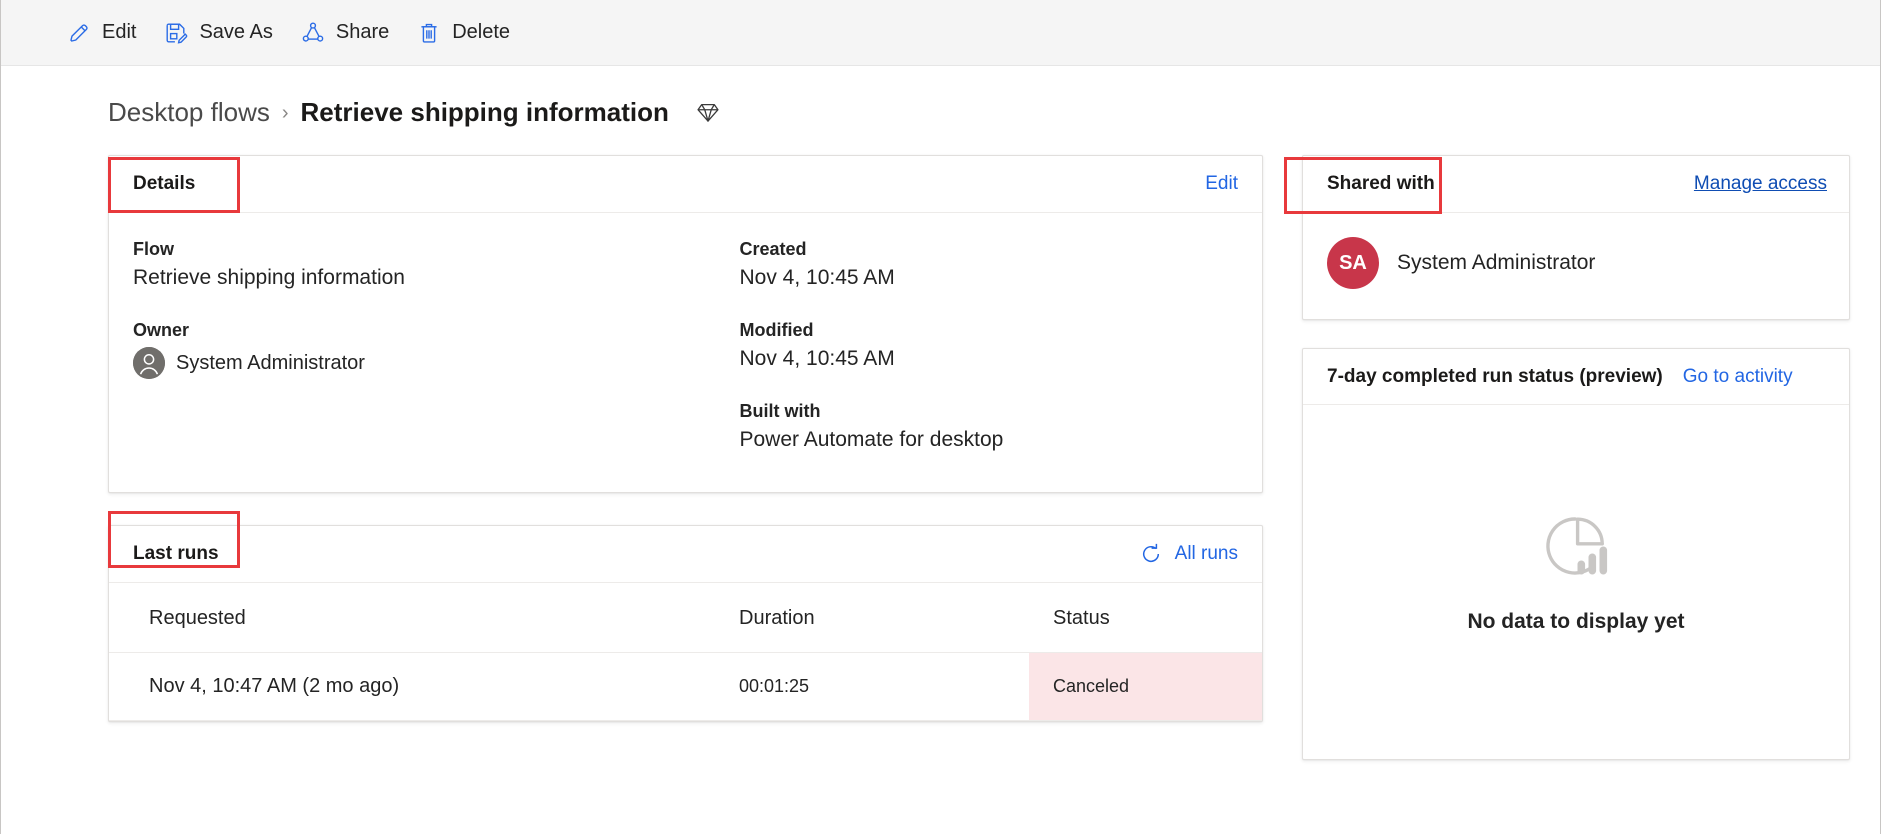  I want to click on details-edit-link: Edit, so click(1221, 184).